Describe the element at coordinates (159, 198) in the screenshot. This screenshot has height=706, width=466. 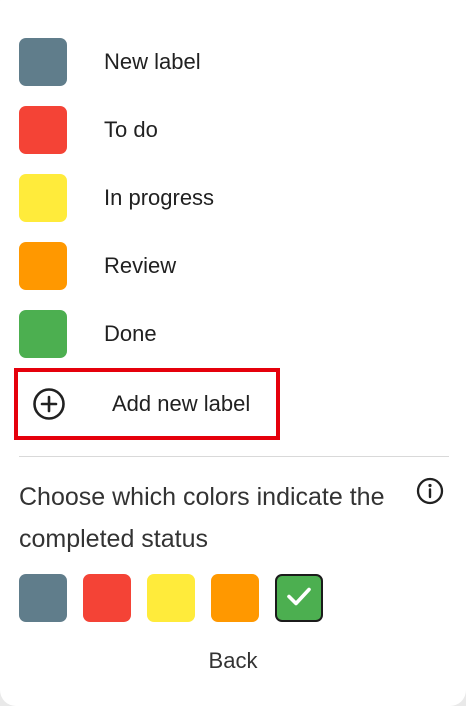
I see `label-name: In progress` at that location.